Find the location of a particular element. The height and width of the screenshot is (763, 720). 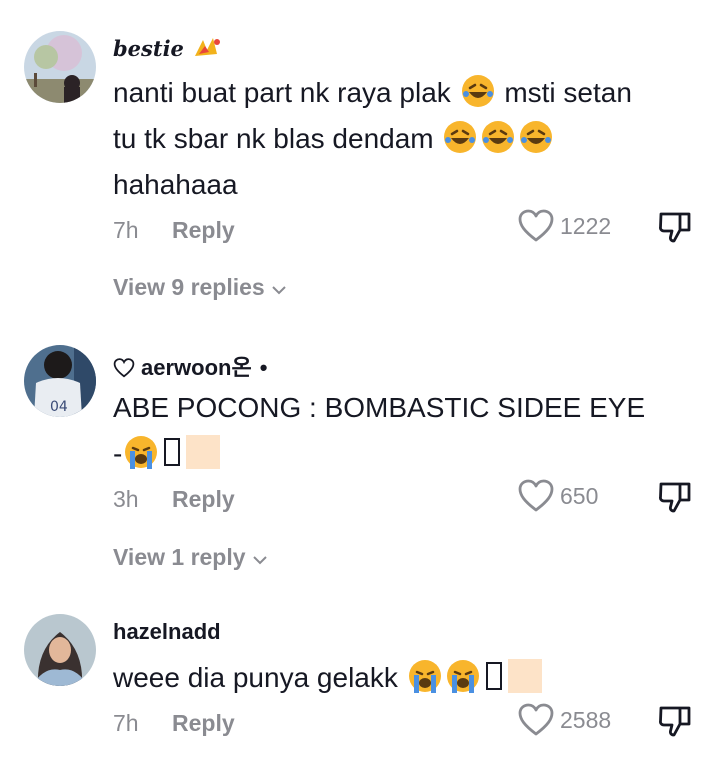

svg-text: 04 is located at coordinates (59, 407).